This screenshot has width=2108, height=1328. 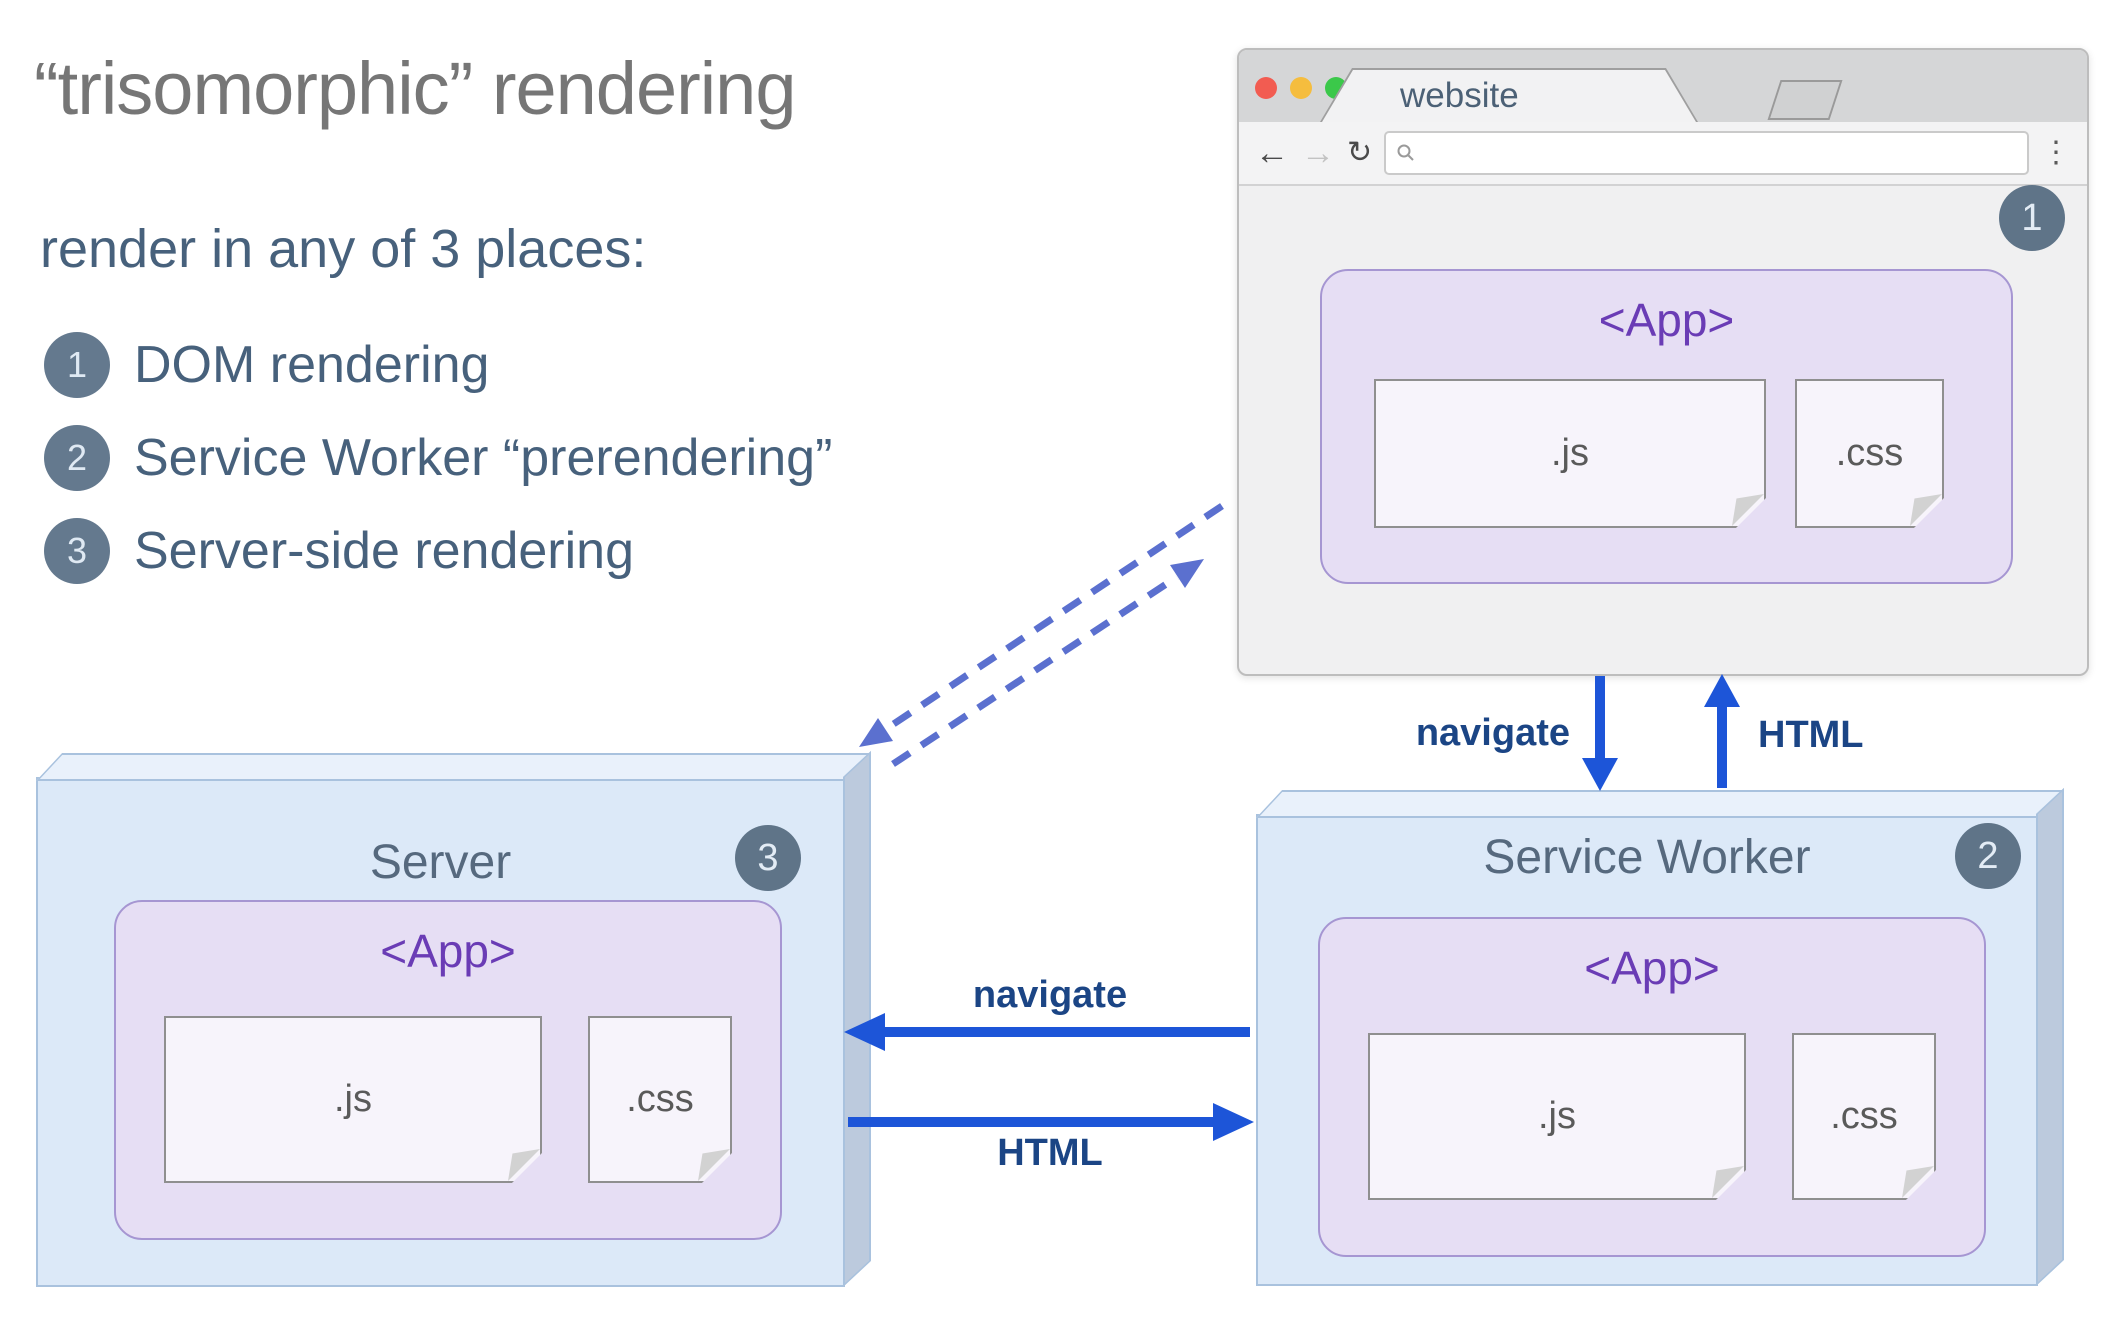 What do you see at coordinates (1272, 153) in the screenshot?
I see `back-button: ←` at bounding box center [1272, 153].